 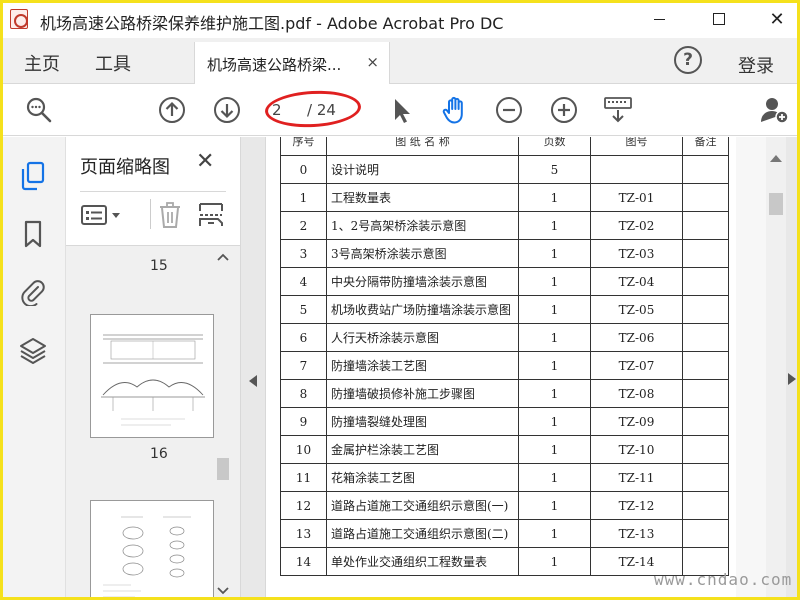 I want to click on left-nav-rail, so click(x=33, y=368).